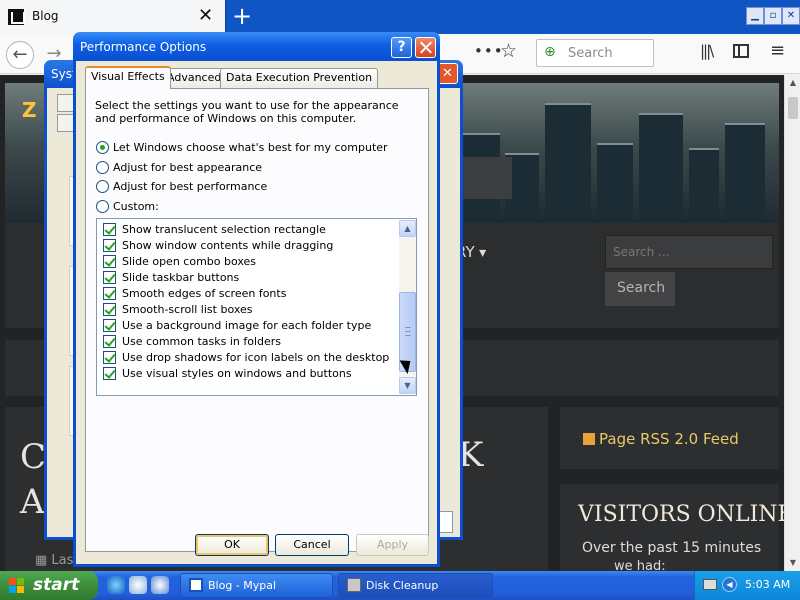 The width and height of the screenshot is (800, 600). What do you see at coordinates (242, 16) in the screenshot?
I see `new-tab-button: +` at bounding box center [242, 16].